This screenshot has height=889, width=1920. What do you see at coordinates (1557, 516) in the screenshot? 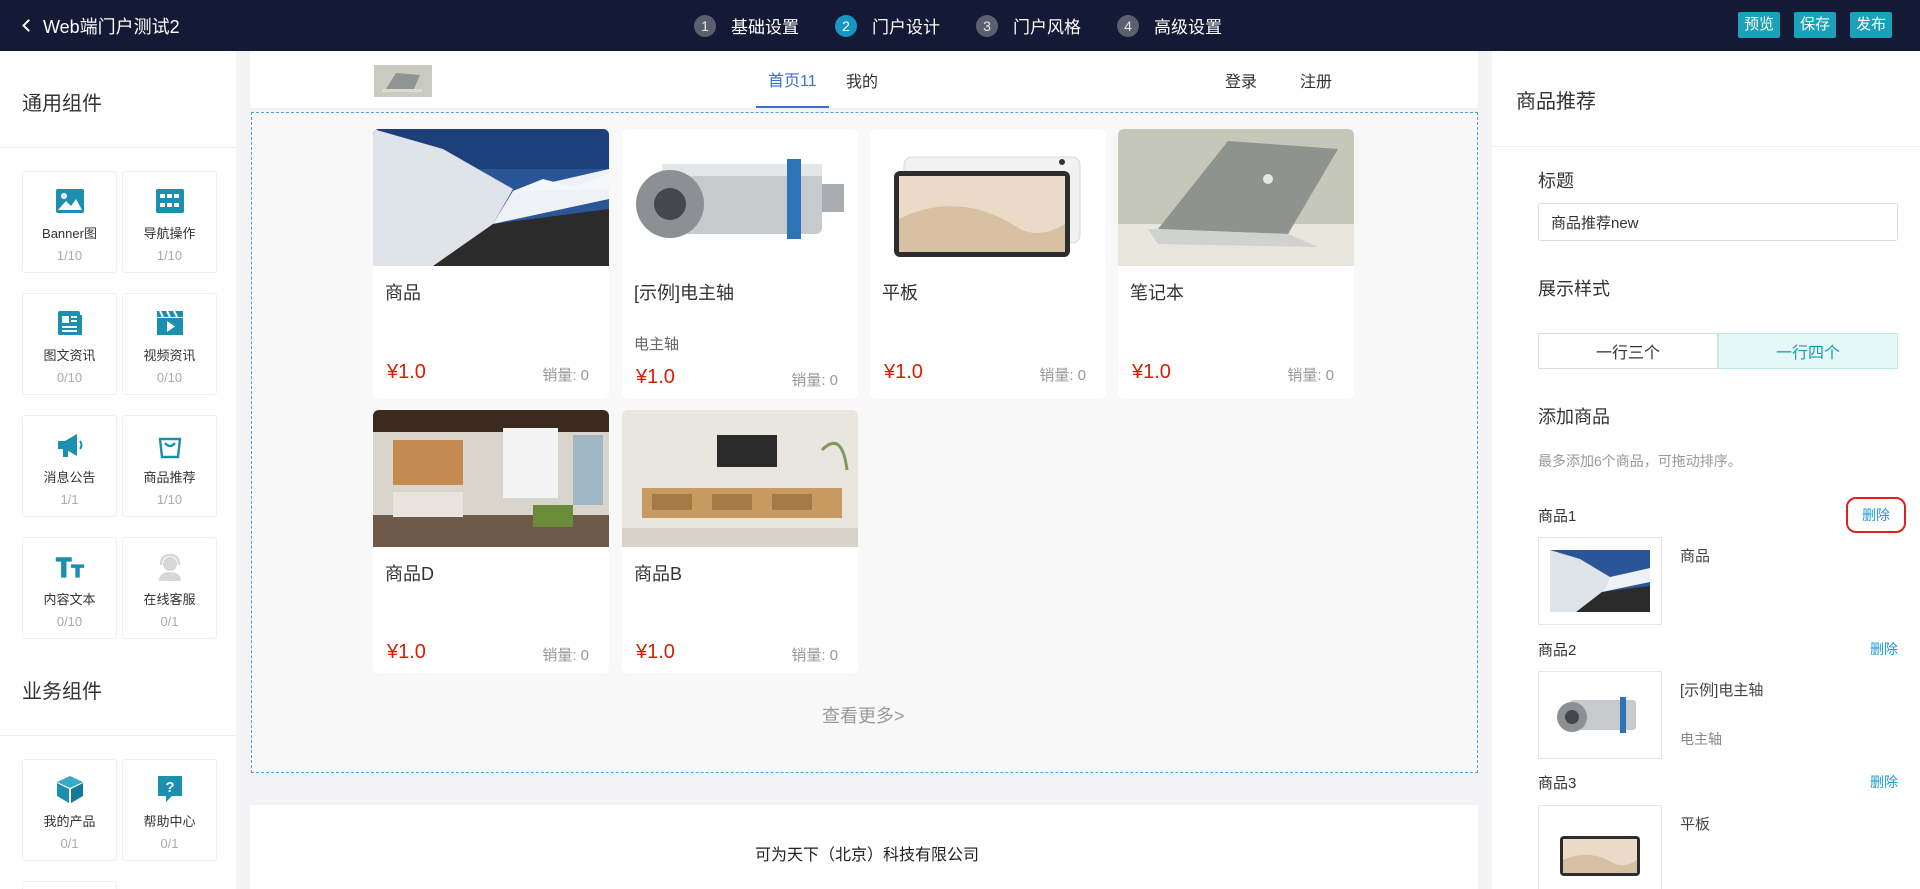
I see `item-label: 商品1` at bounding box center [1557, 516].